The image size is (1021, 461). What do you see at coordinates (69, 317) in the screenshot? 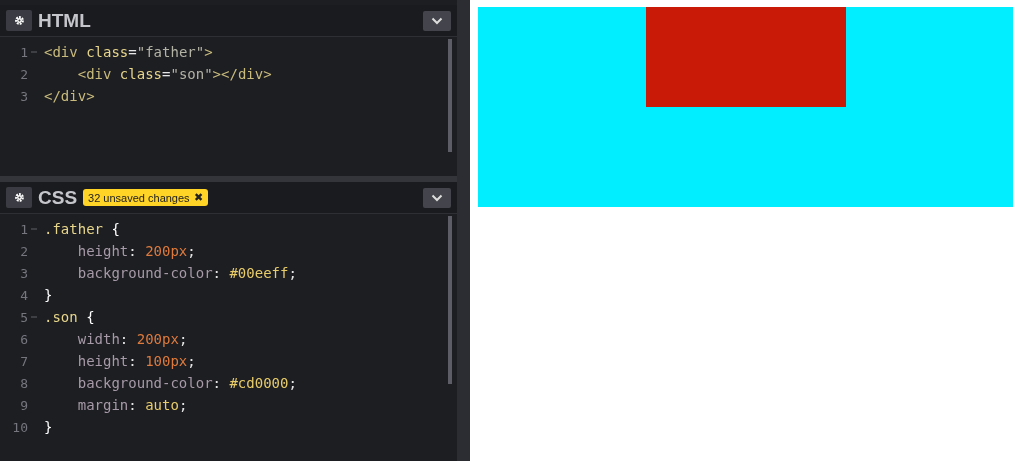
I see `code-line: .son {` at bounding box center [69, 317].